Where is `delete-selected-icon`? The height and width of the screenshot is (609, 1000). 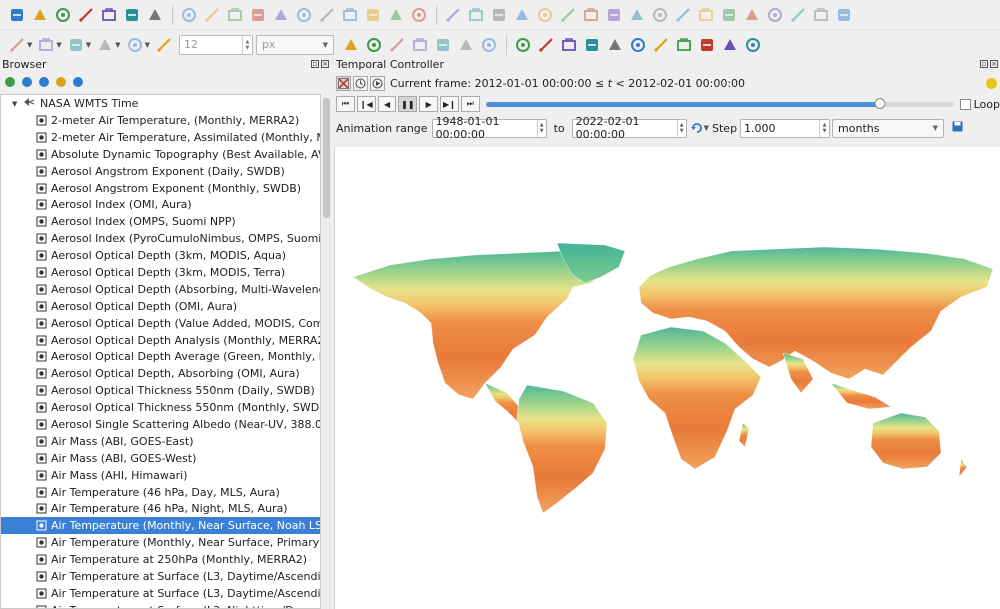 delete-selected-icon is located at coordinates (304, 15).